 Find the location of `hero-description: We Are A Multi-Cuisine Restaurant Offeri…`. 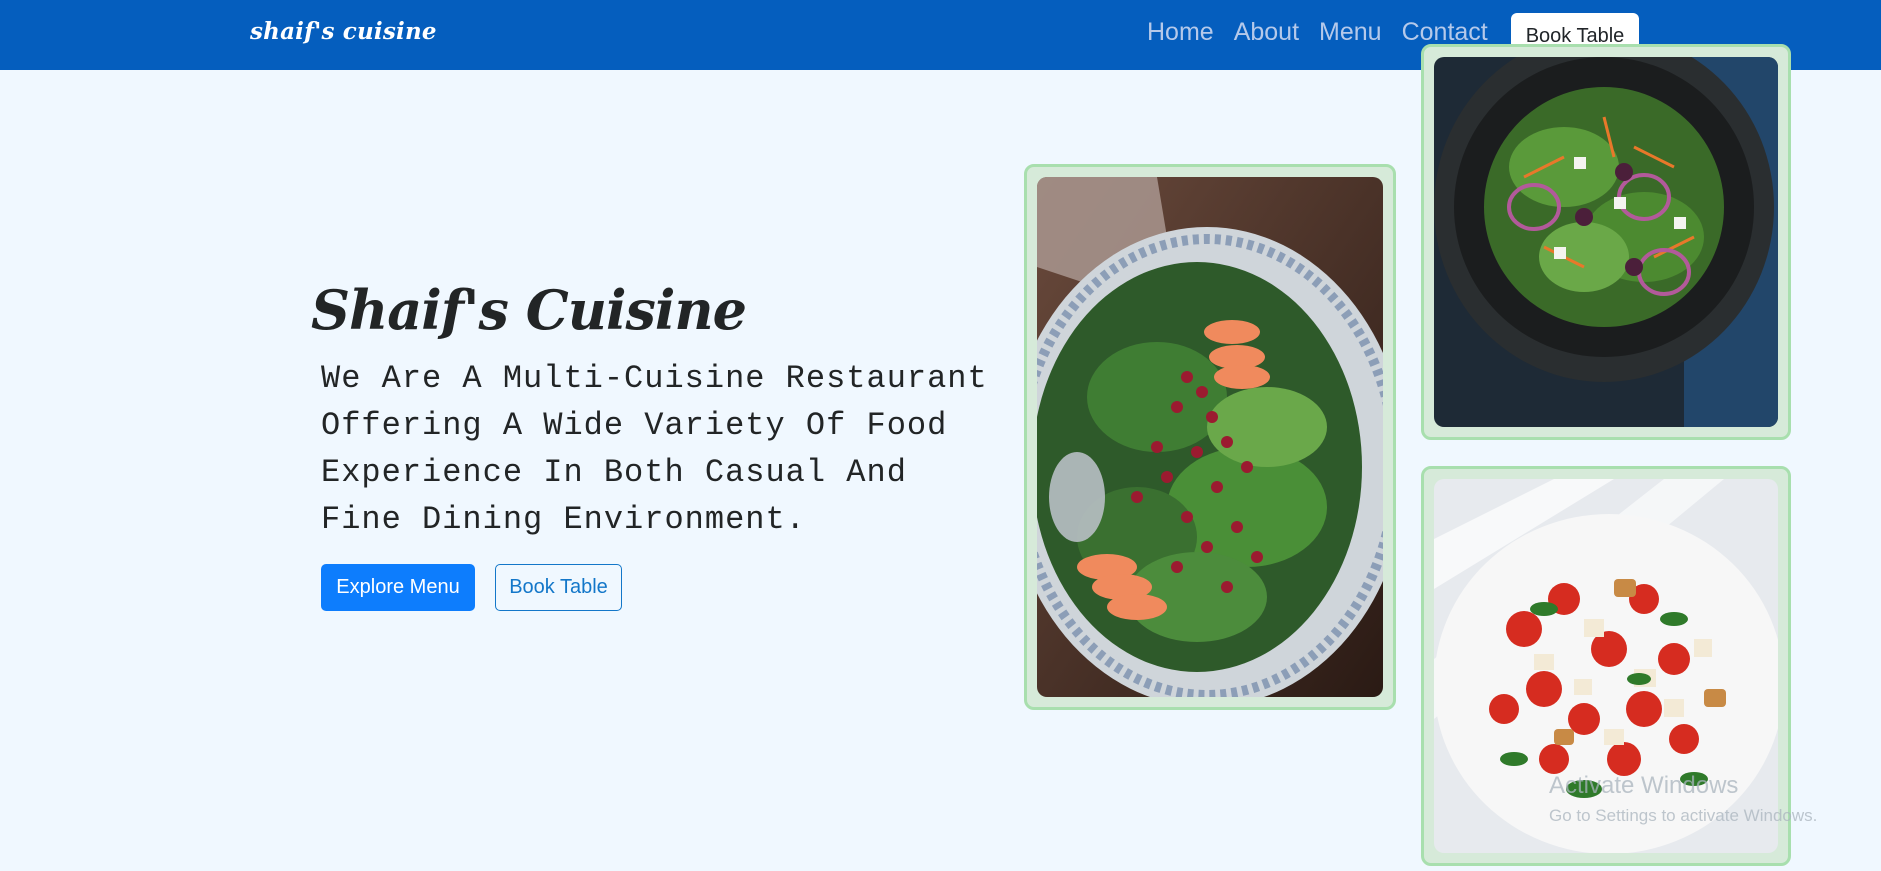

hero-description: We Are A Multi-Cuisine Restaurant Offeri… is located at coordinates (654, 449).